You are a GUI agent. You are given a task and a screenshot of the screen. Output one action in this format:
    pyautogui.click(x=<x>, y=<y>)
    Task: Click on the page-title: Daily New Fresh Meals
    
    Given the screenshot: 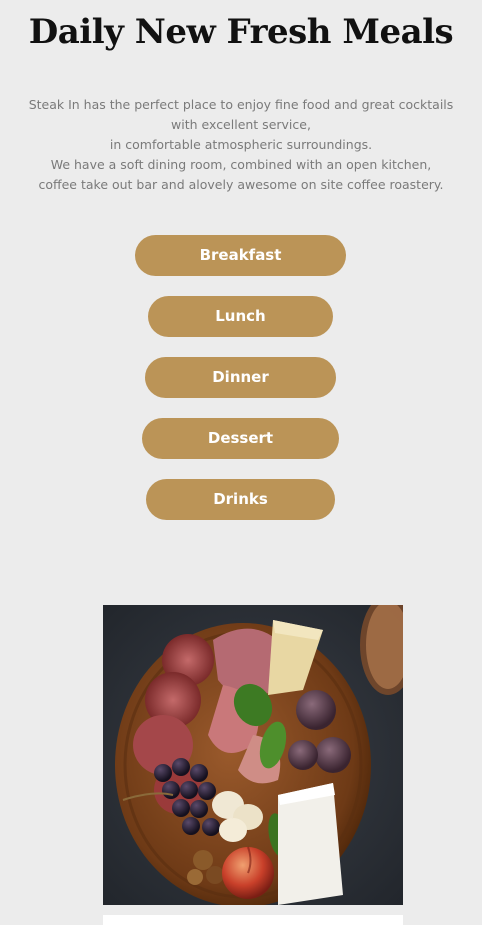 What is the action you would take?
    pyautogui.click(x=241, y=32)
    